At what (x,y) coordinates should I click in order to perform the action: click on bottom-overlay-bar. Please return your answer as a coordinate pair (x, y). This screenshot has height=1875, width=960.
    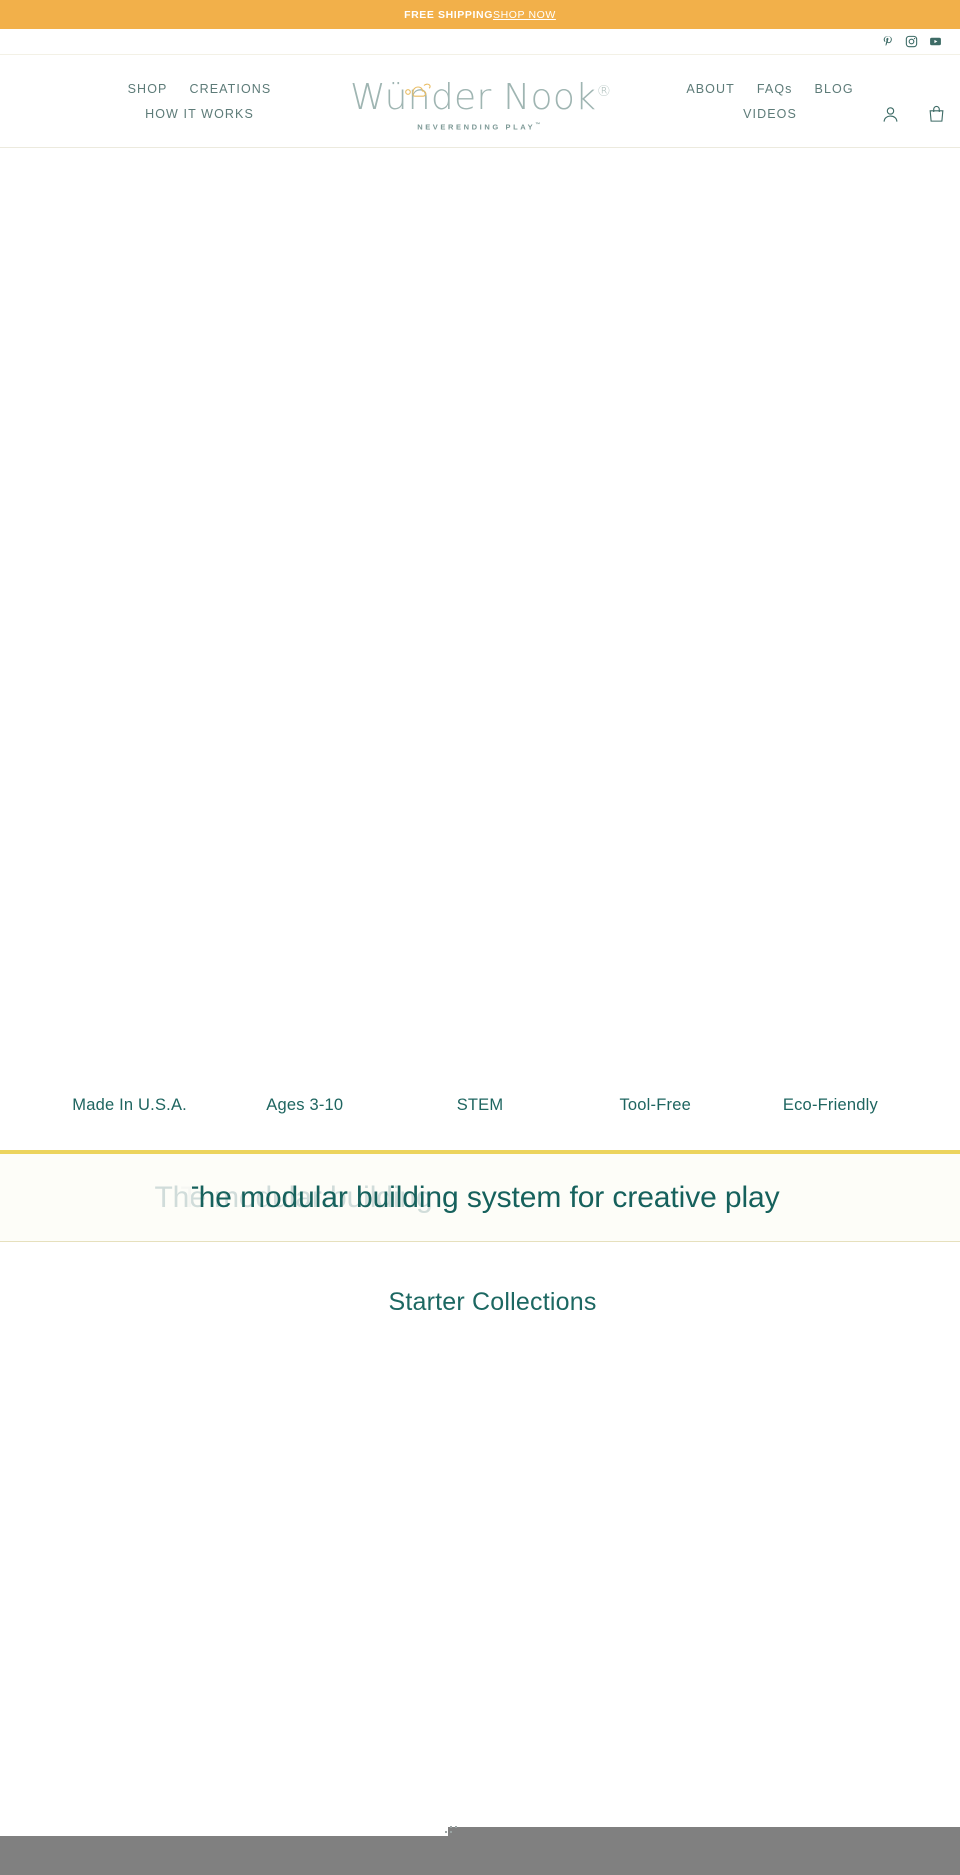
    Looking at the image, I should click on (480, 1855).